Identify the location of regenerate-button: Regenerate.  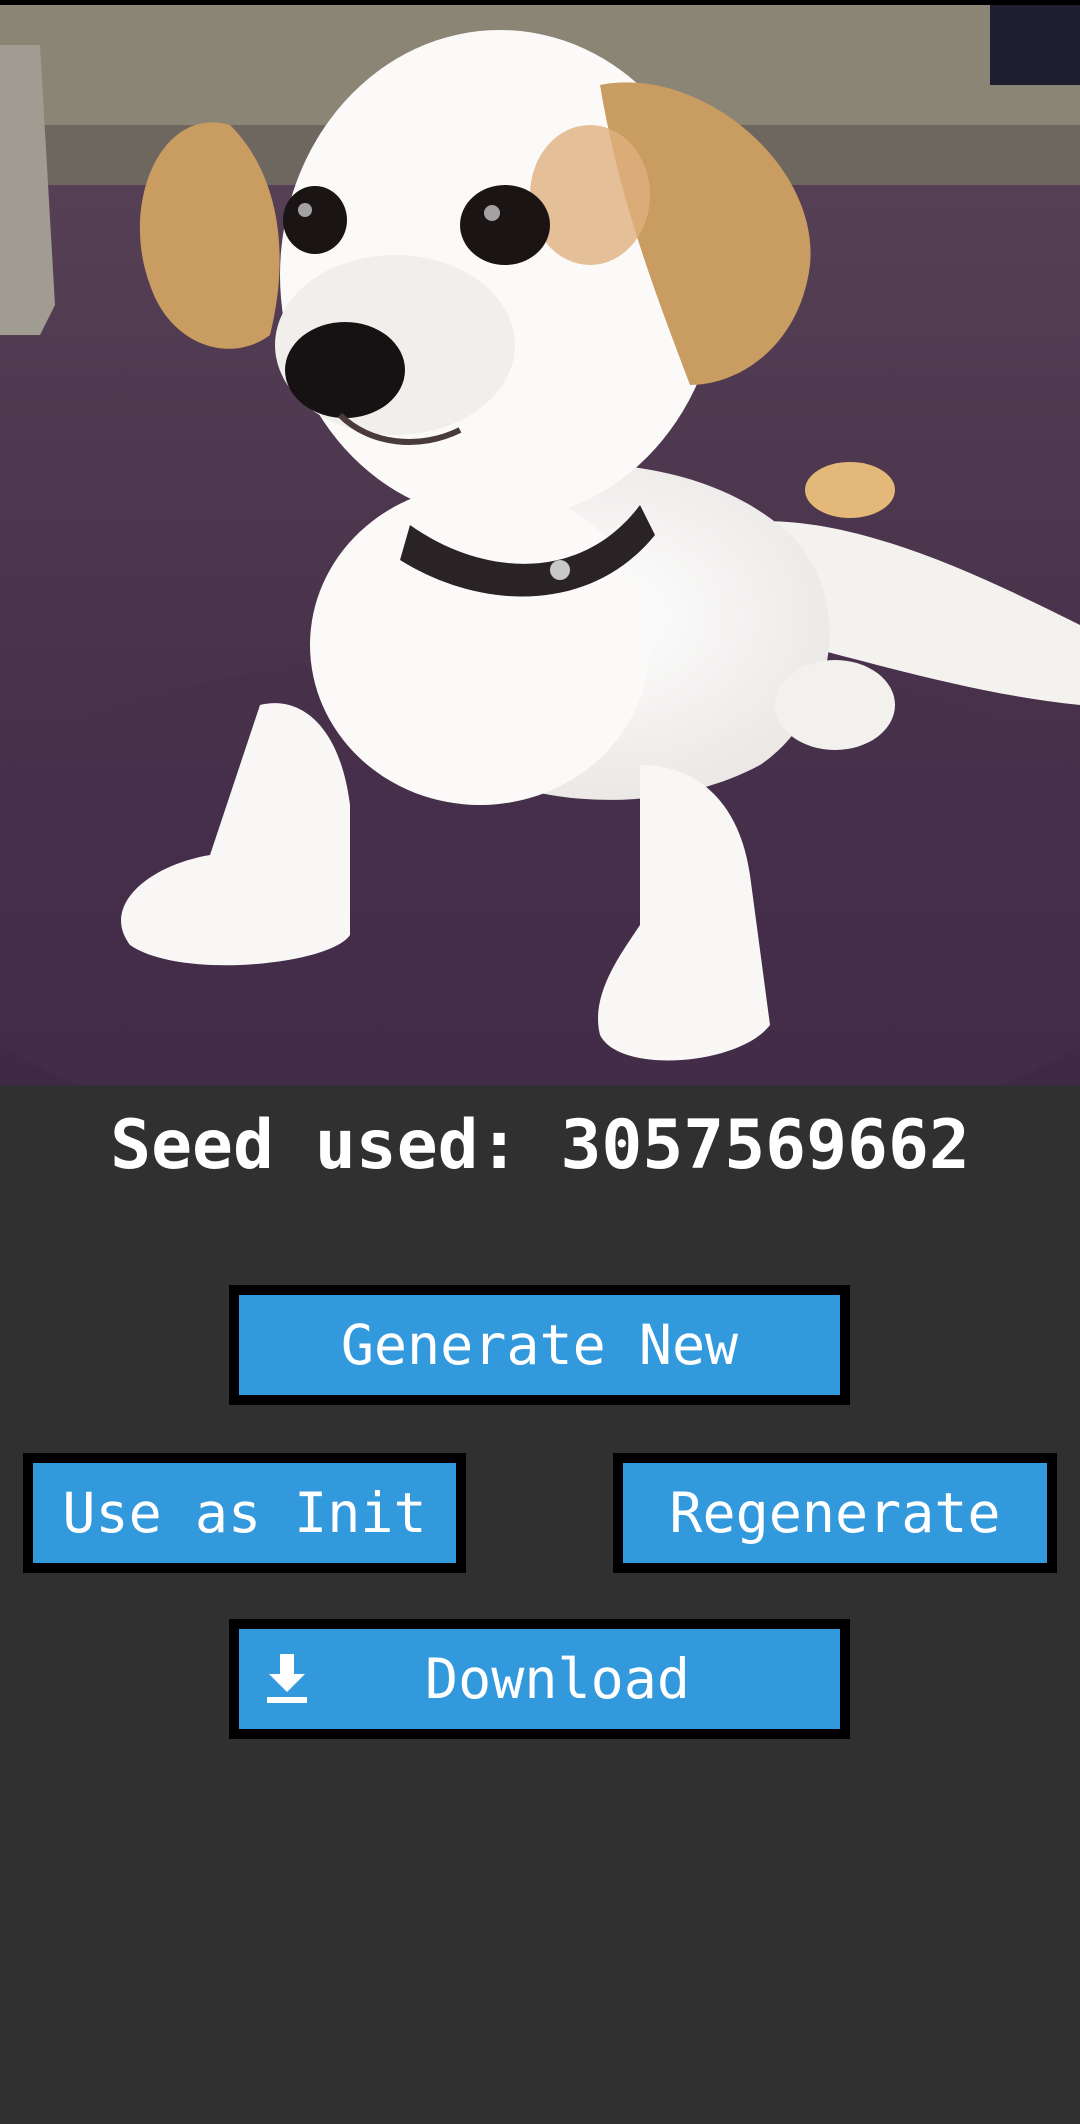
(835, 1513).